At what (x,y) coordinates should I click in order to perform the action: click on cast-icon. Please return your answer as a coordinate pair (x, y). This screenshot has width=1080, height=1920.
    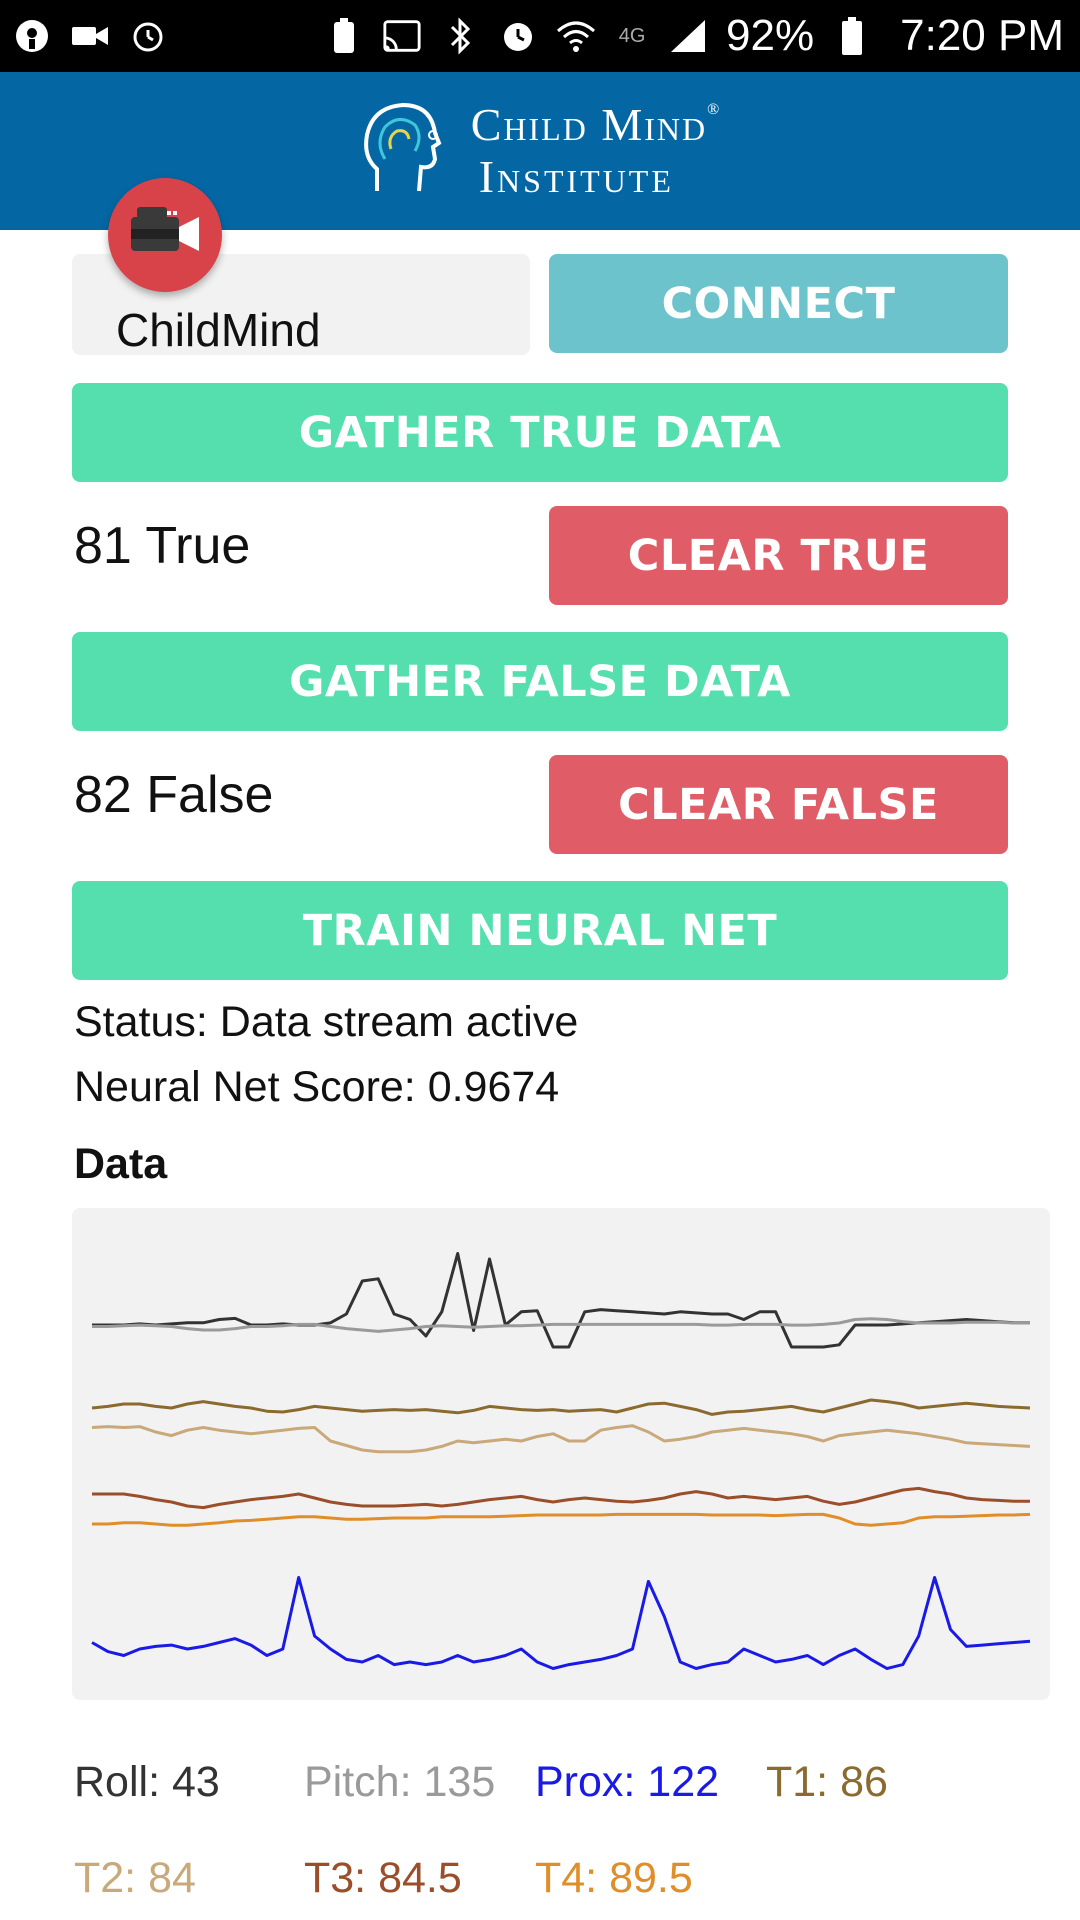
    Looking at the image, I should click on (402, 36).